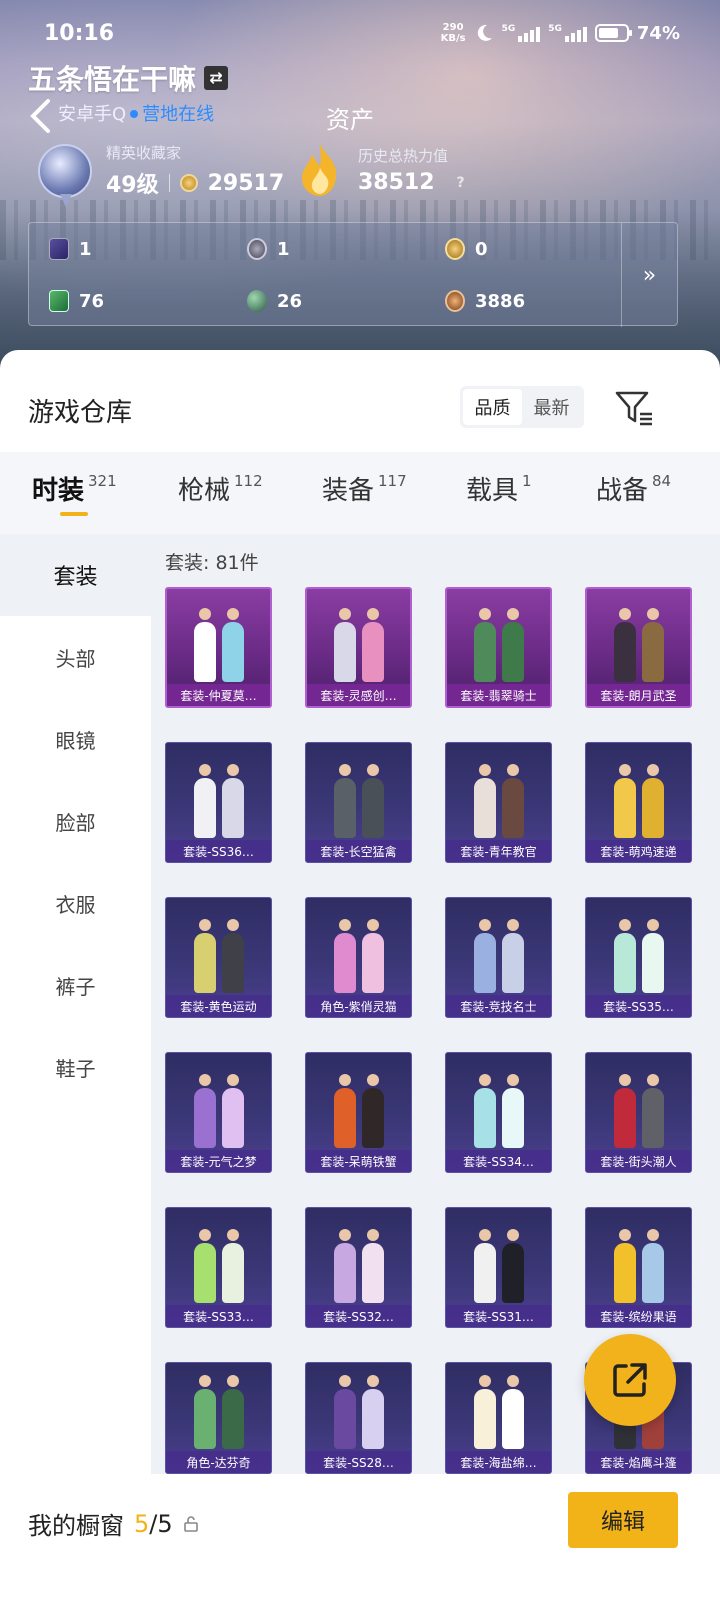 The height and width of the screenshot is (1600, 720). I want to click on clock: 10:16, so click(79, 33).